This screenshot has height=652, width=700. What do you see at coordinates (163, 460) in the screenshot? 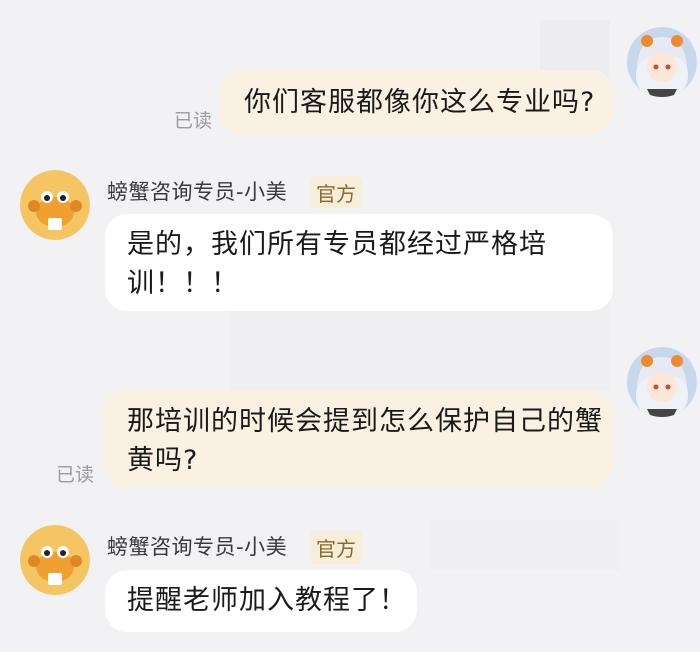
I see `message-text-line: 黄吗?` at bounding box center [163, 460].